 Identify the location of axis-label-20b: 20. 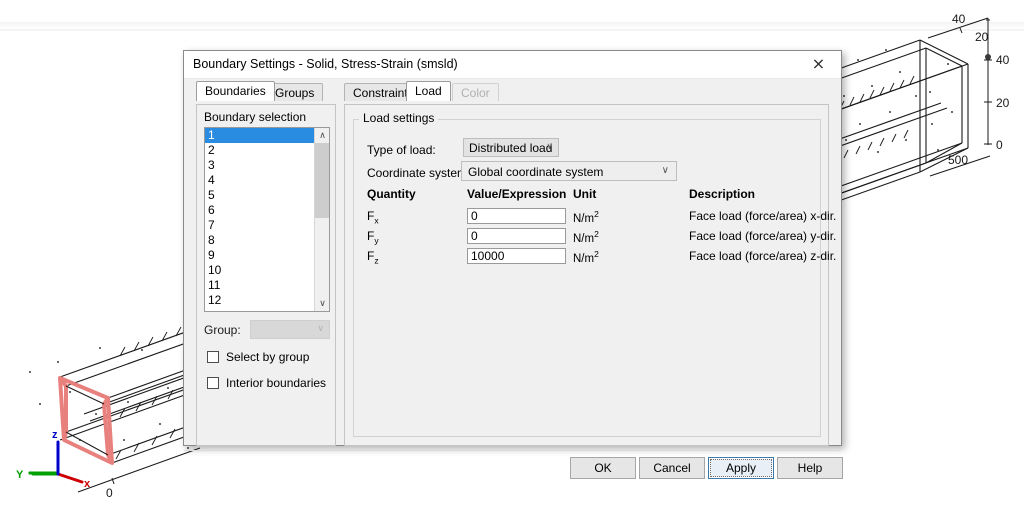
(1003, 103).